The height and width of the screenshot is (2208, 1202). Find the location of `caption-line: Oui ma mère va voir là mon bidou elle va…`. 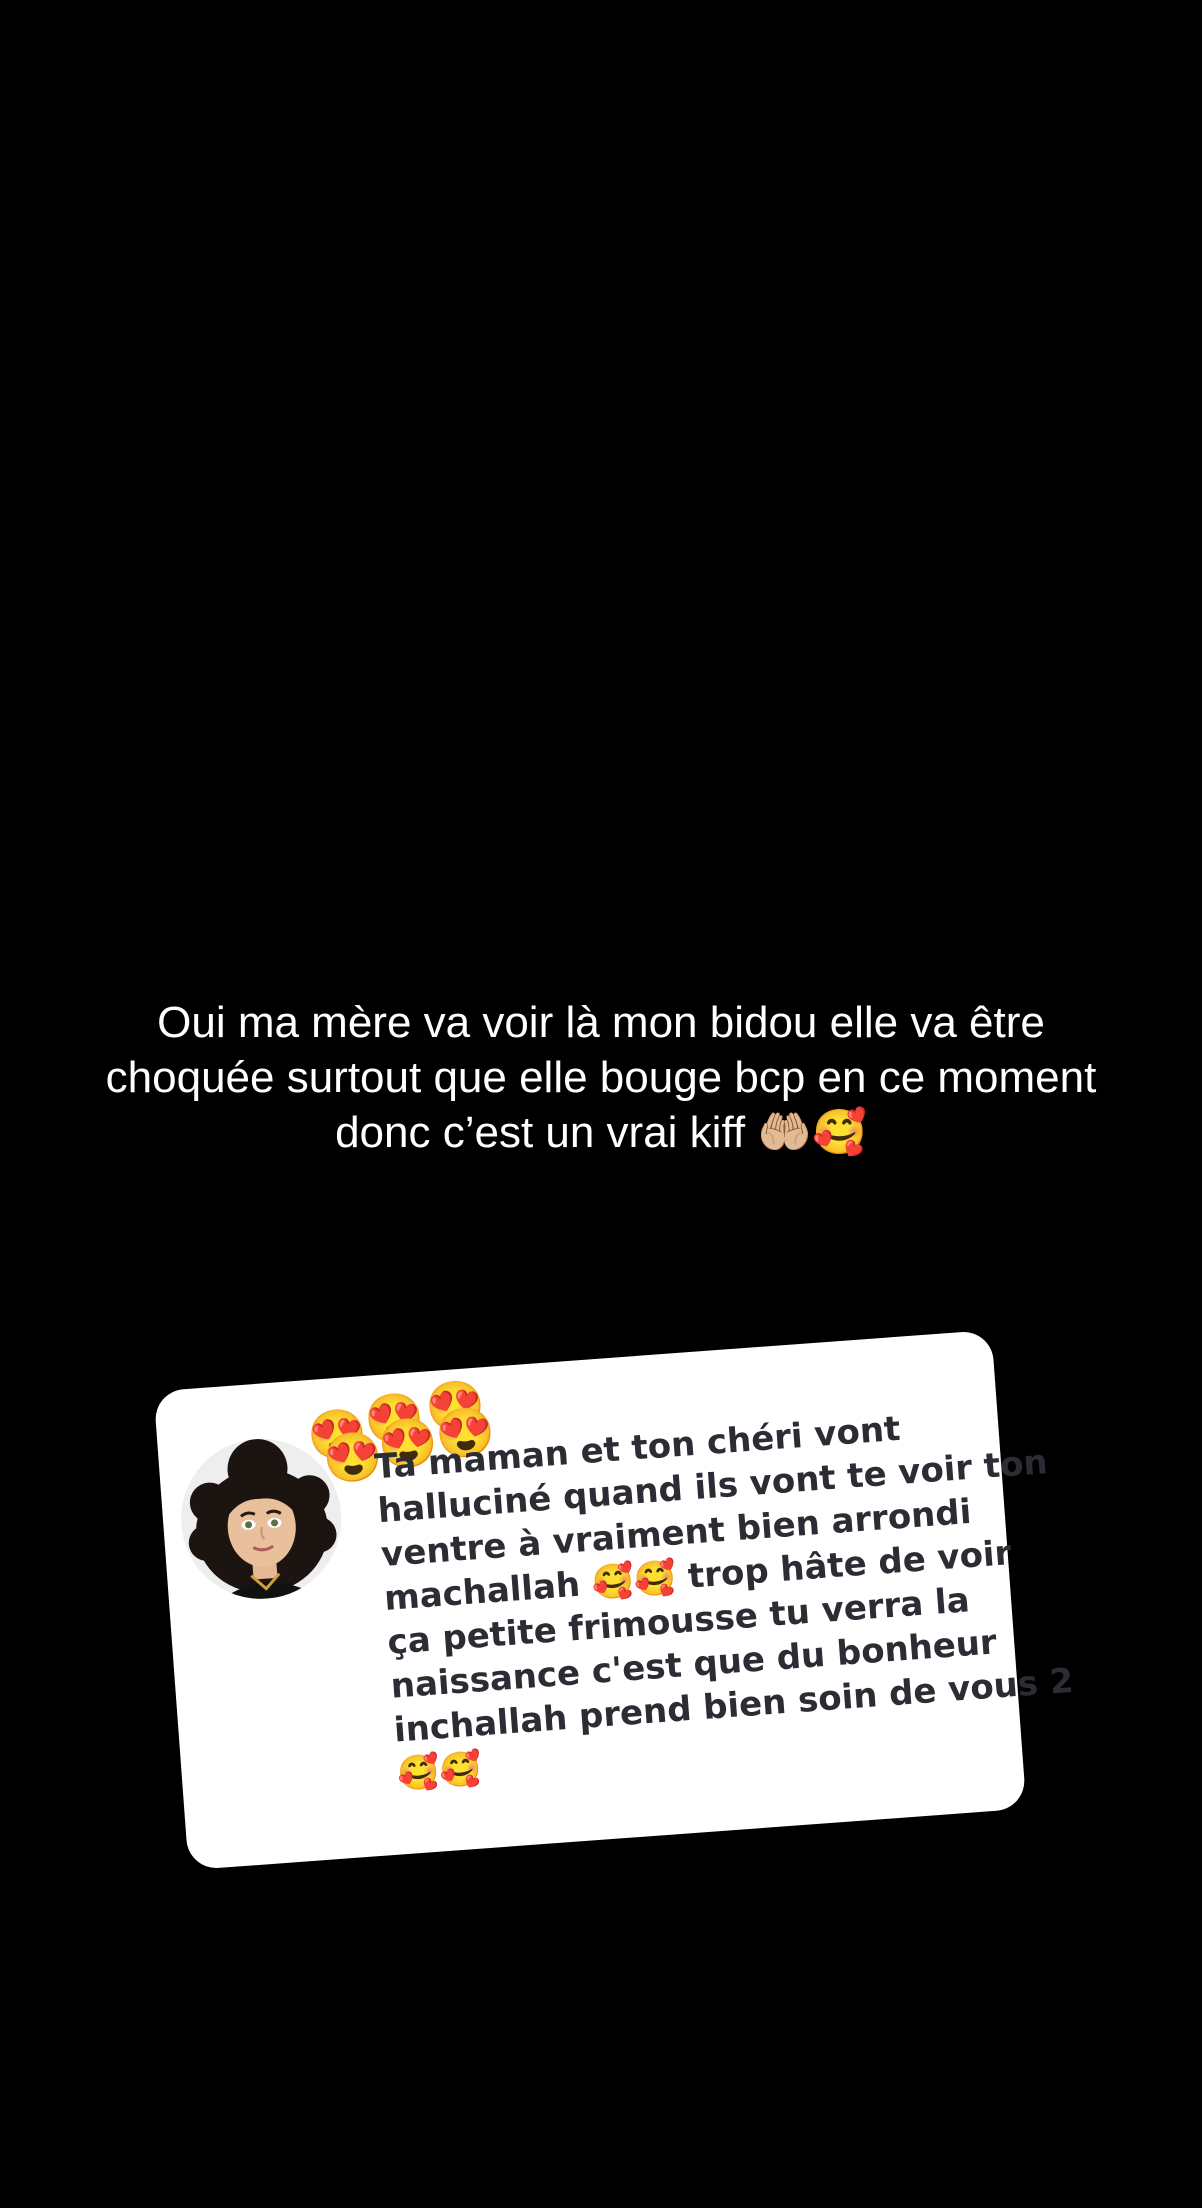

caption-line: Oui ma mère va voir là mon bidou elle va… is located at coordinates (601, 1022).